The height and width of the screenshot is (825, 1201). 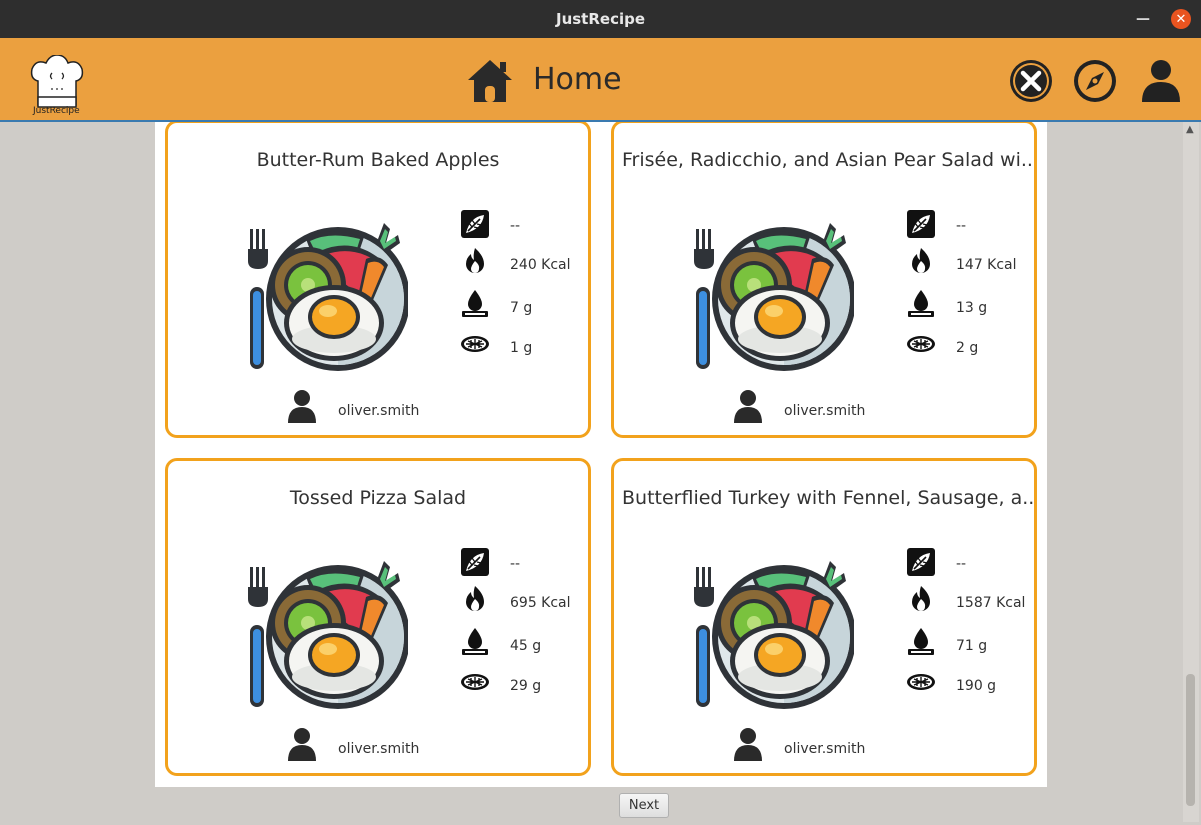 What do you see at coordinates (521, 348) in the screenshot?
I see `protein-value: 1 g` at bounding box center [521, 348].